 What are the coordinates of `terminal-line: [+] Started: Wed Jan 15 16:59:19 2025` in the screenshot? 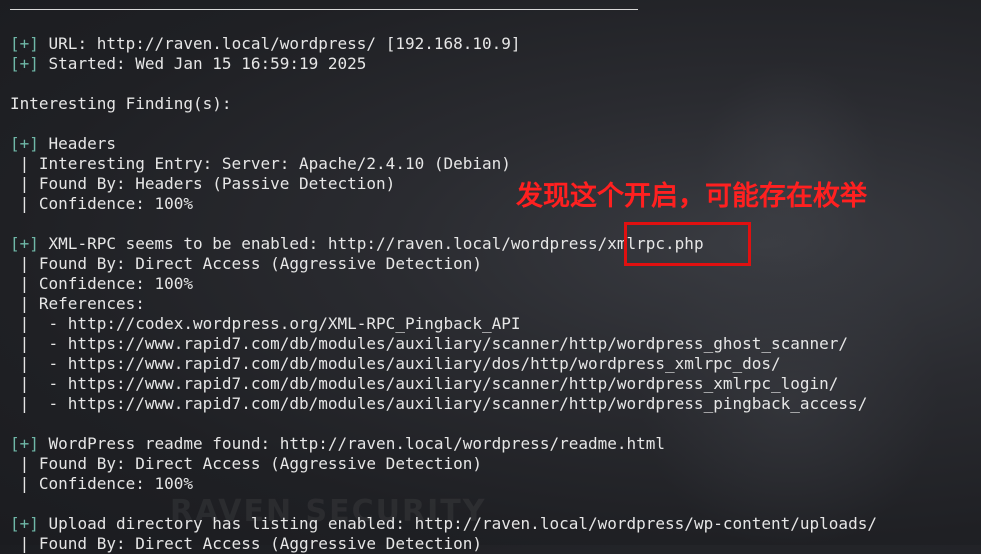 It's located at (188, 64).